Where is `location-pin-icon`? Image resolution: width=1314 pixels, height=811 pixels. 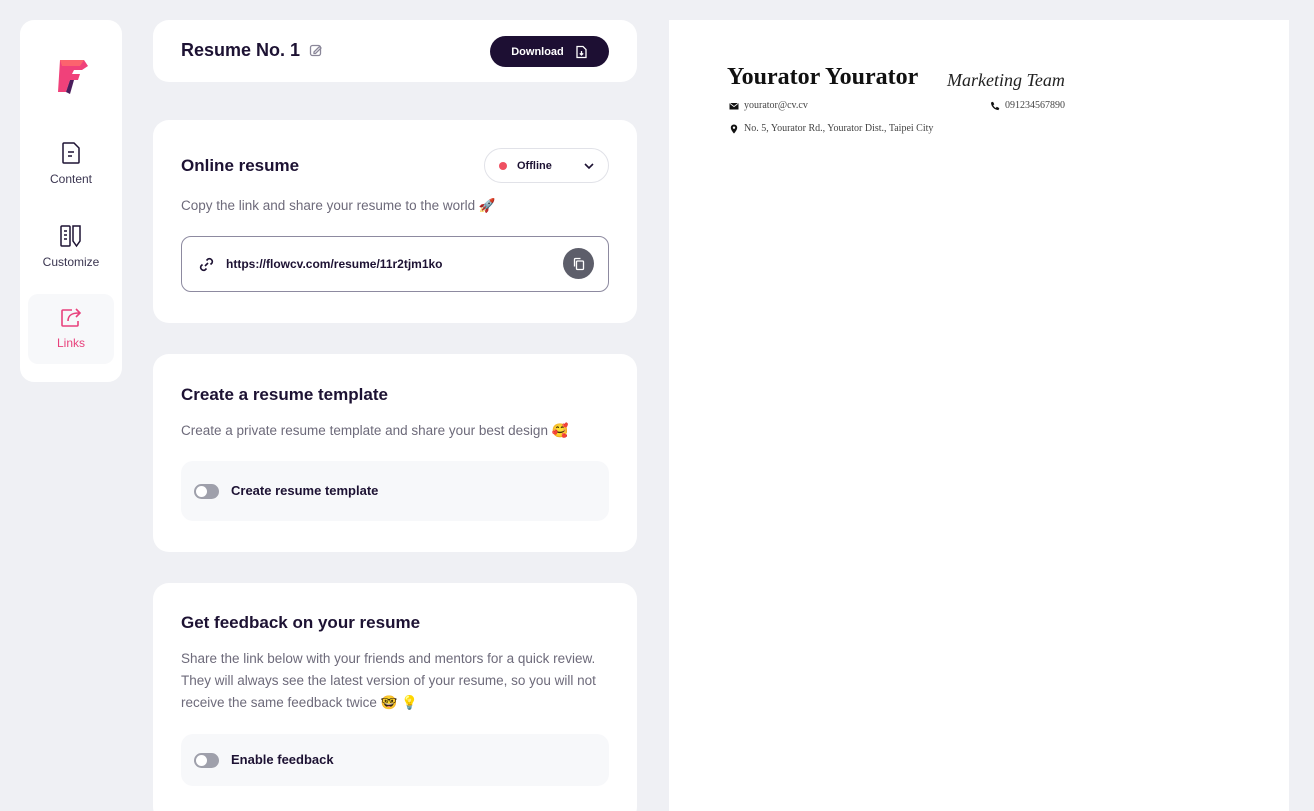
location-pin-icon is located at coordinates (734, 128).